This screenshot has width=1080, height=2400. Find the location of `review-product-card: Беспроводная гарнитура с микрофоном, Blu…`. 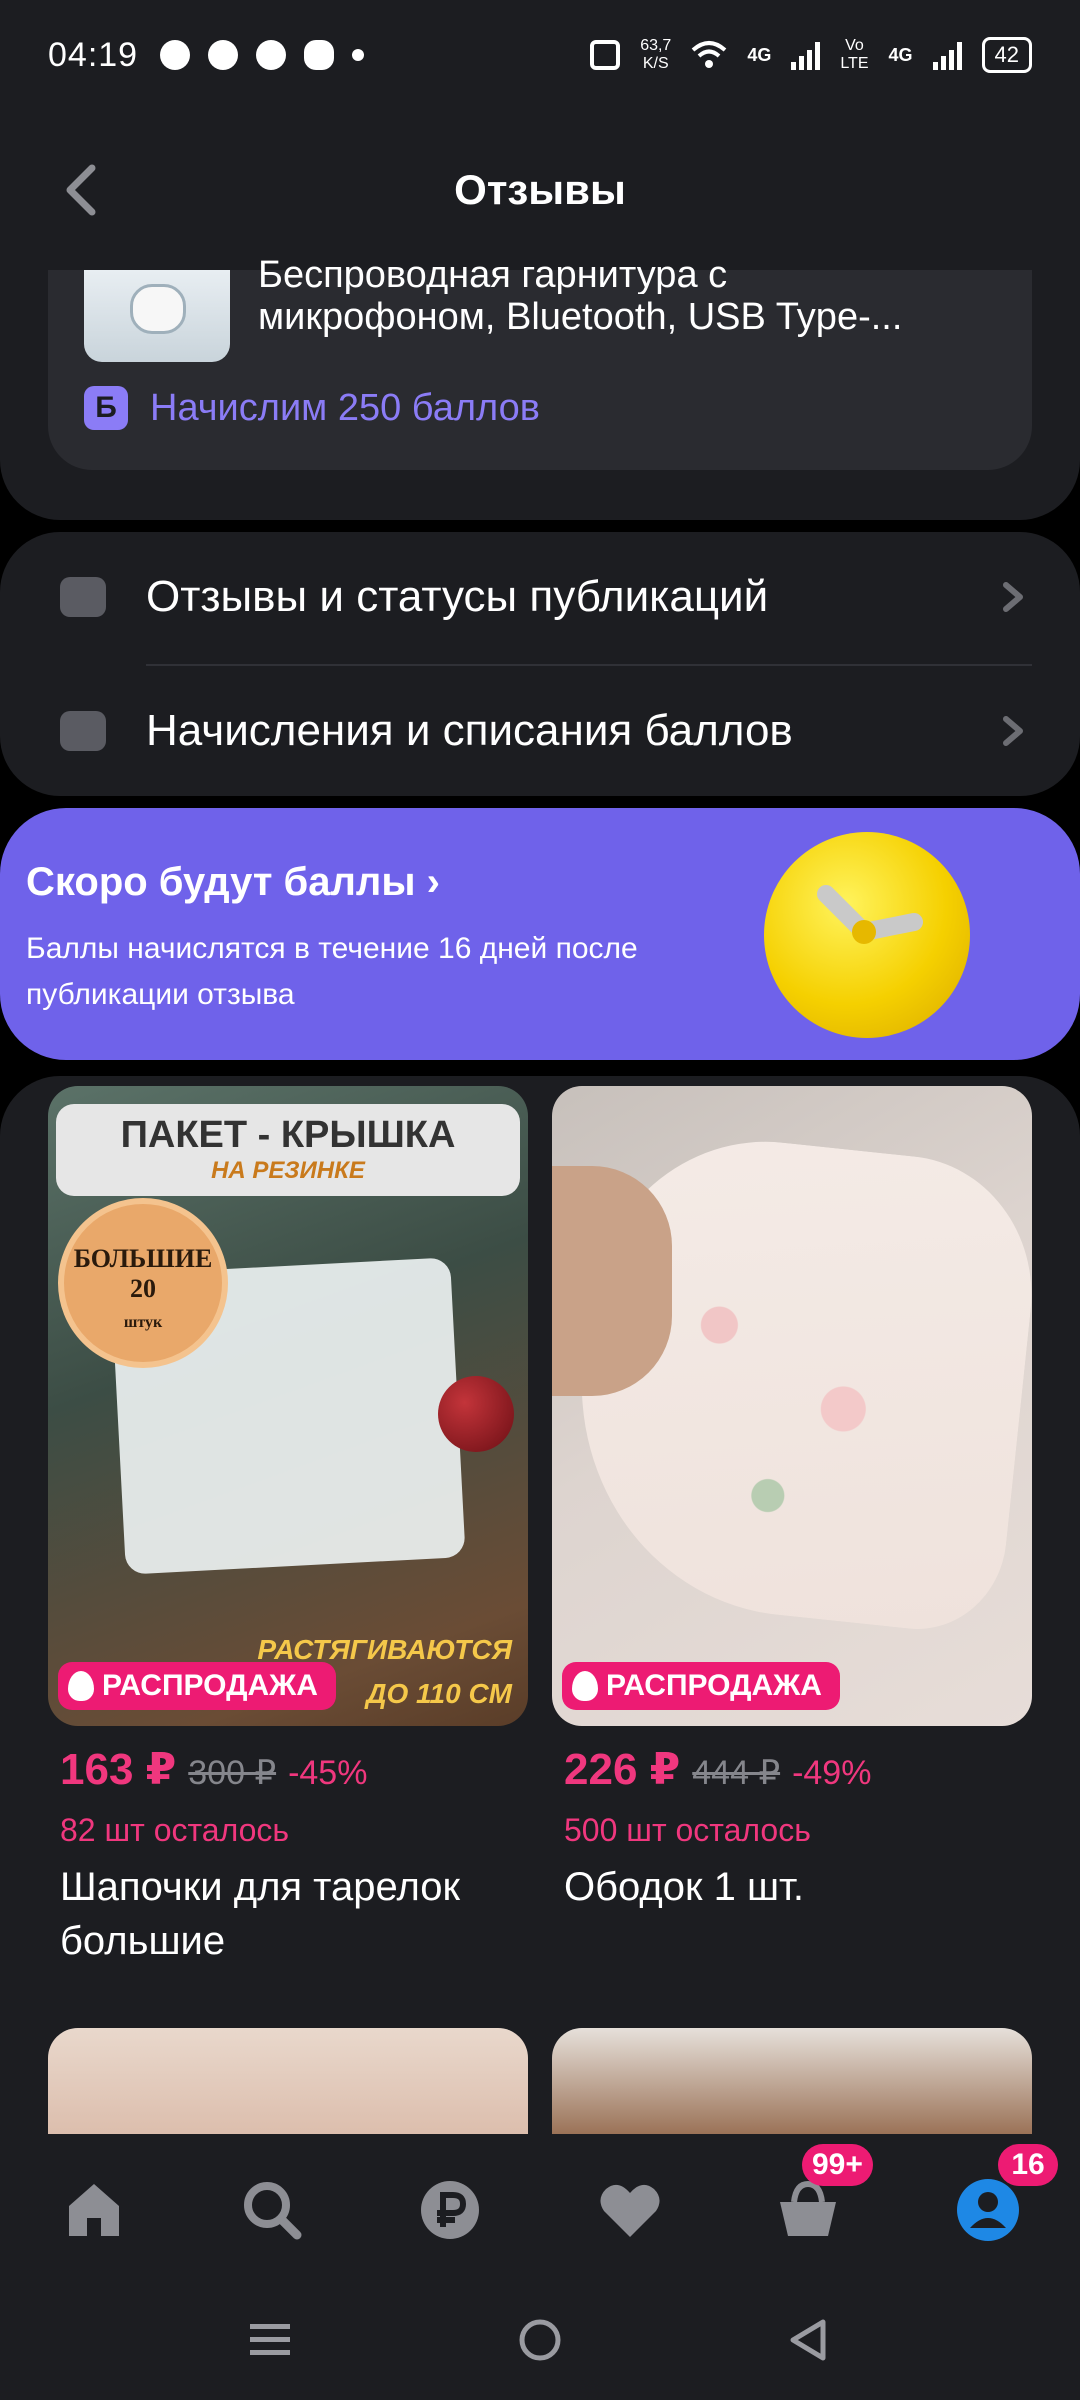

review-product-card: Беспроводная гарнитура с микрофоном, Blu… is located at coordinates (540, 387).